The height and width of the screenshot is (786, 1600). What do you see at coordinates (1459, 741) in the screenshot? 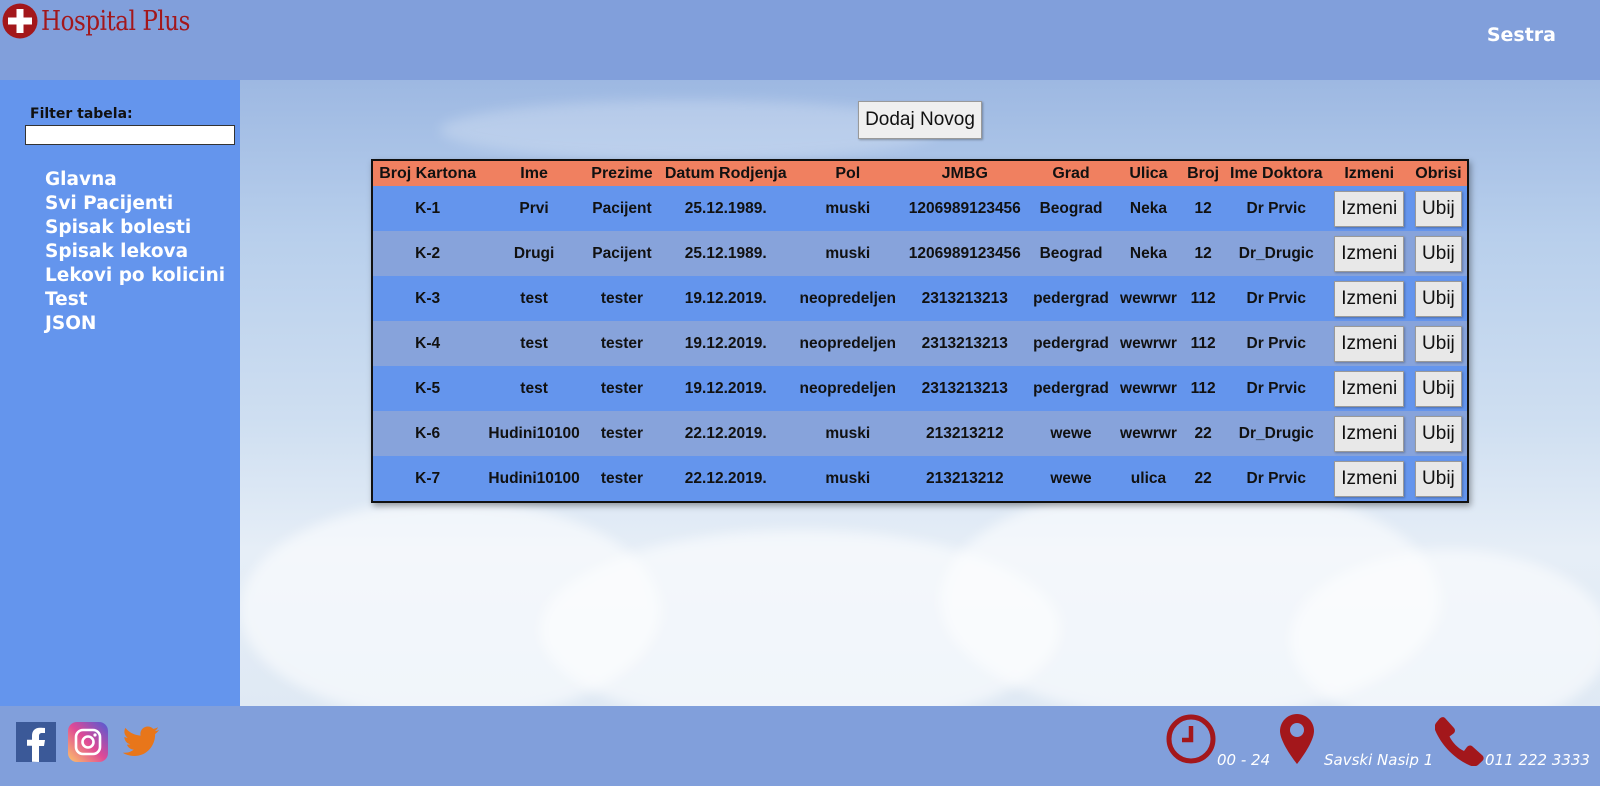
I see `phone-icon` at bounding box center [1459, 741].